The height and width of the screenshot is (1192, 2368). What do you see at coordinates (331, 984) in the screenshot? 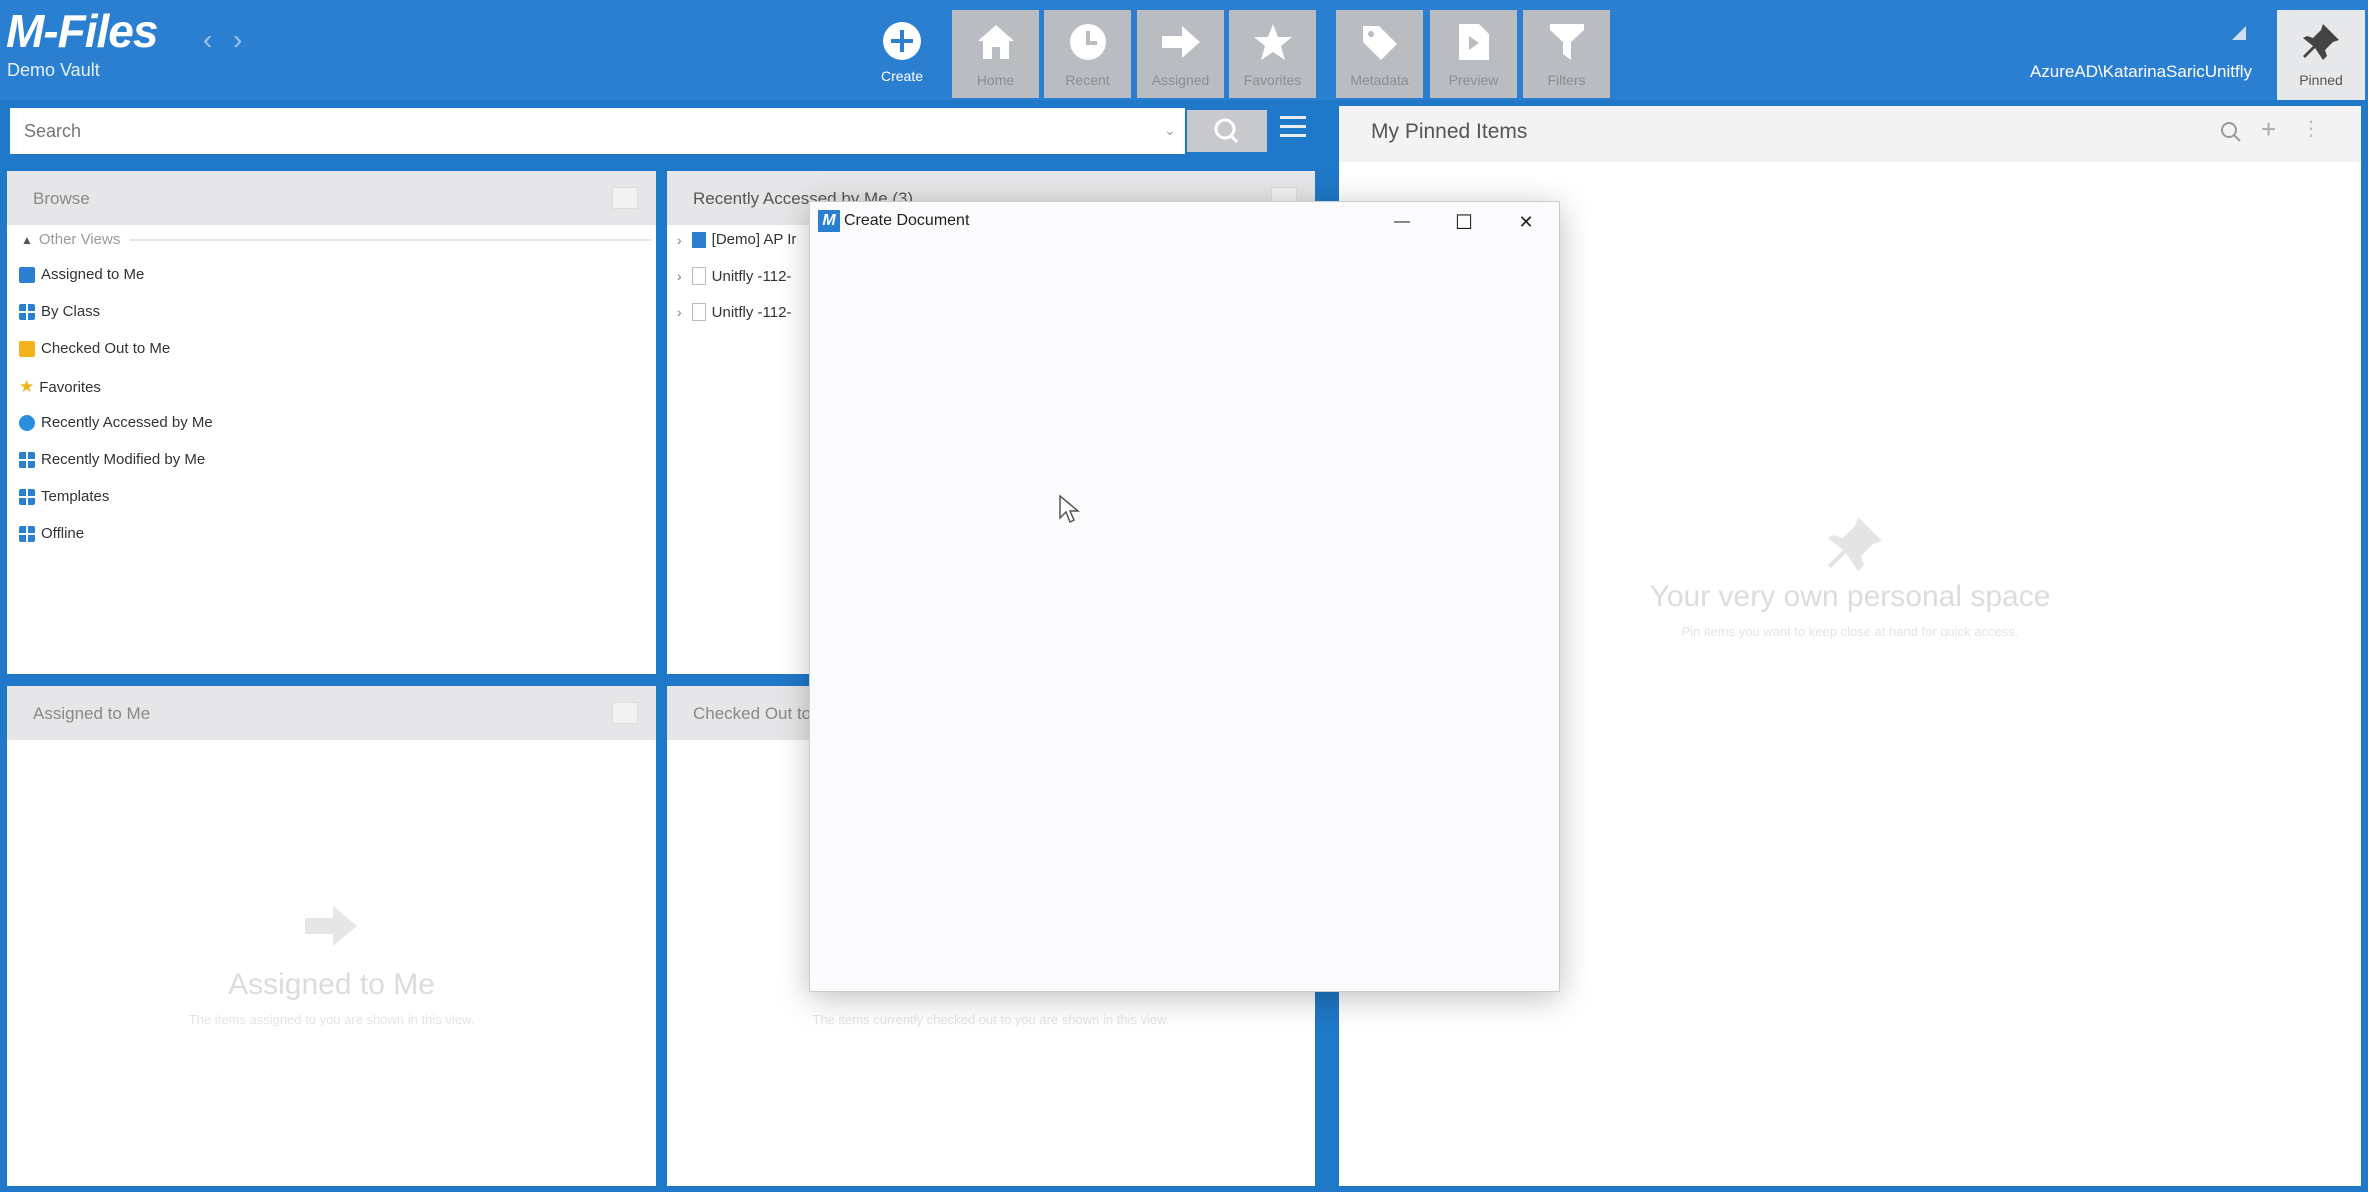
I see `assigned-empty-title: Assigned to Me` at bounding box center [331, 984].